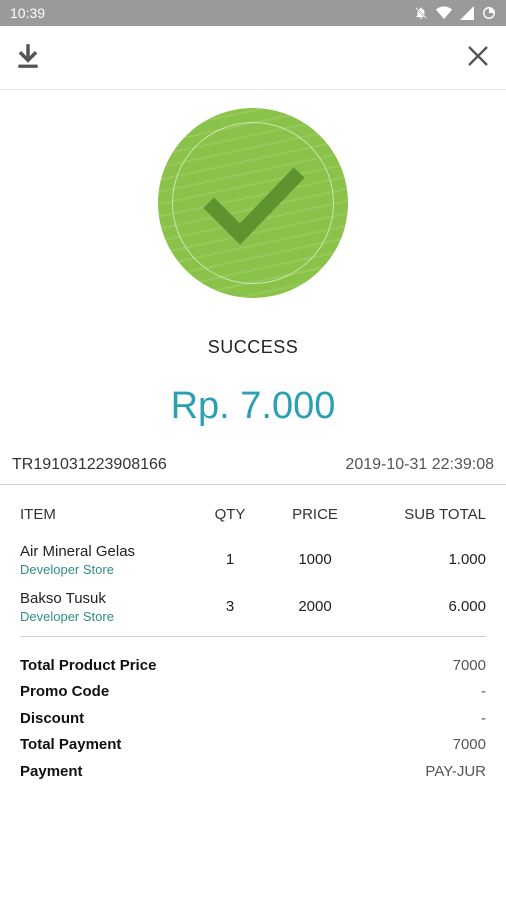  Describe the element at coordinates (230, 514) in the screenshot. I see `header-qty: QTY` at that location.